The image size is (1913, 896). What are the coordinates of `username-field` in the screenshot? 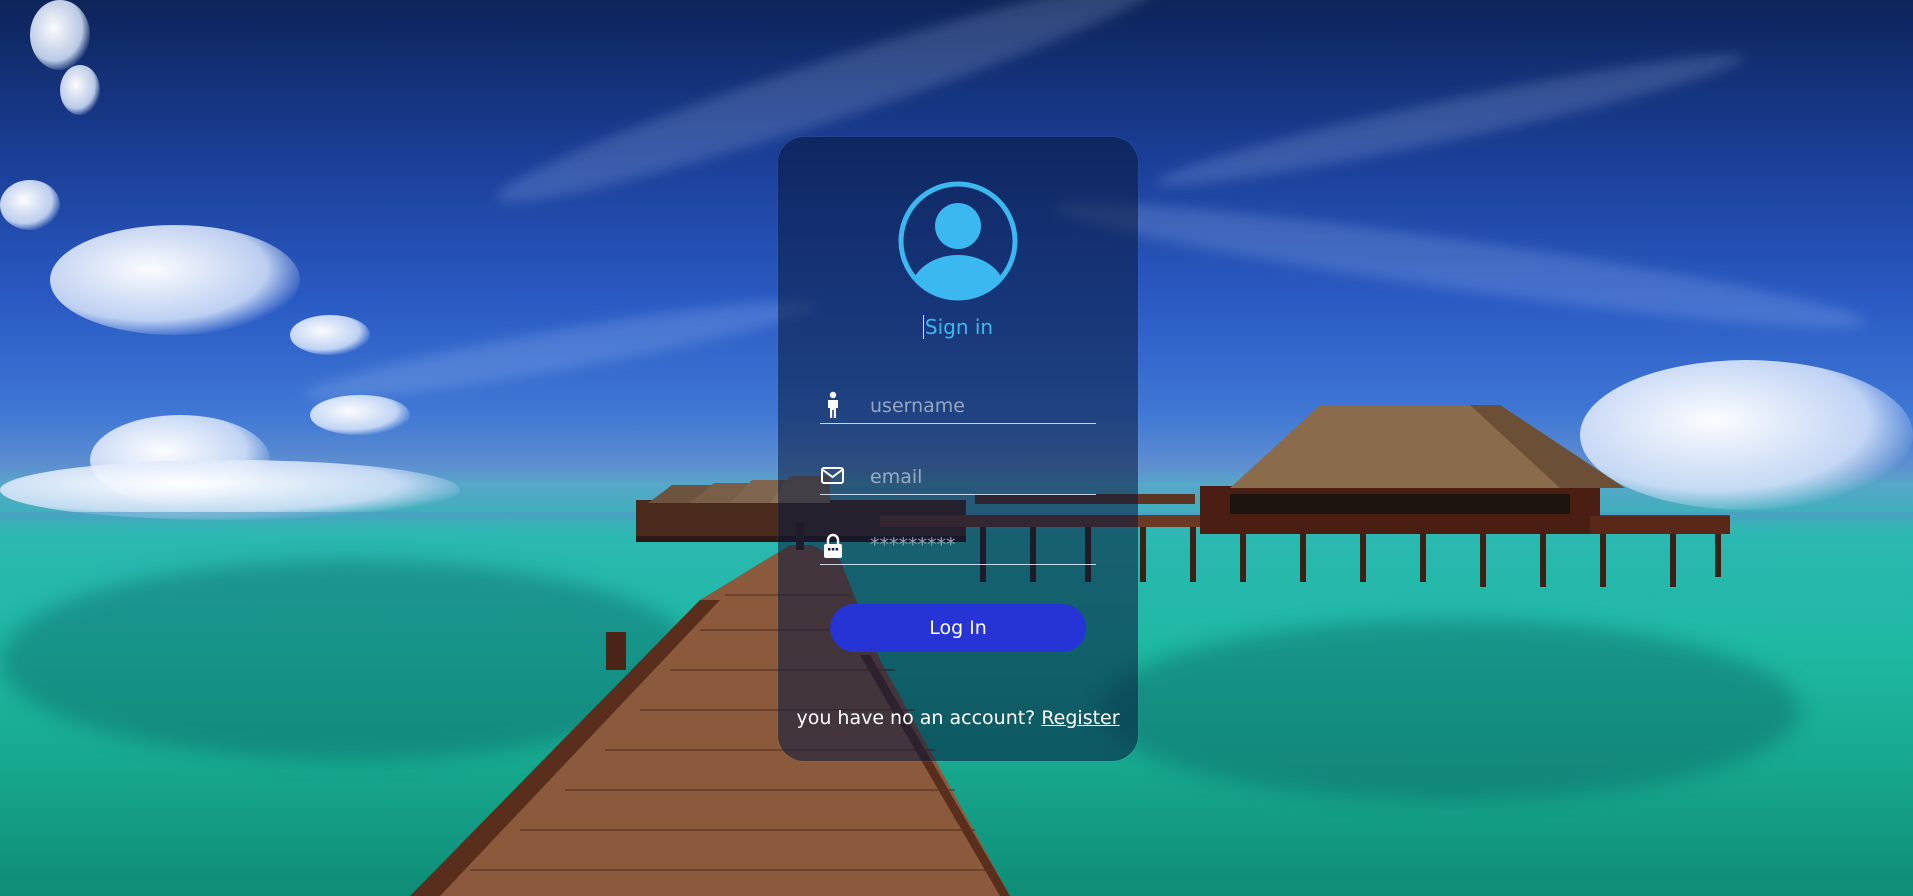 It's located at (958, 406).